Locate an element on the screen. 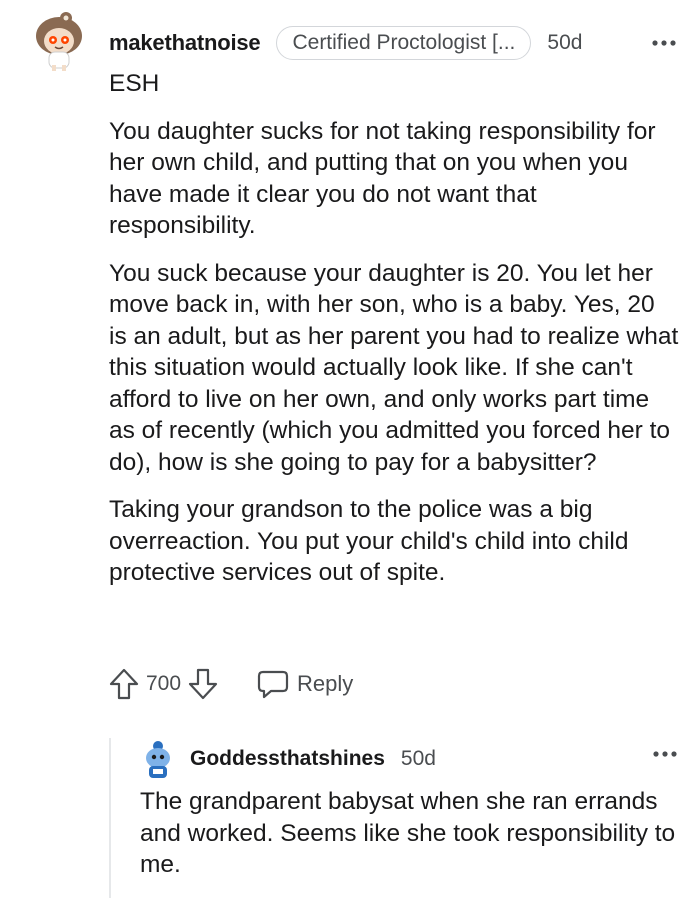 This screenshot has height=898, width=700. reply-button: Reply is located at coordinates (305, 684).